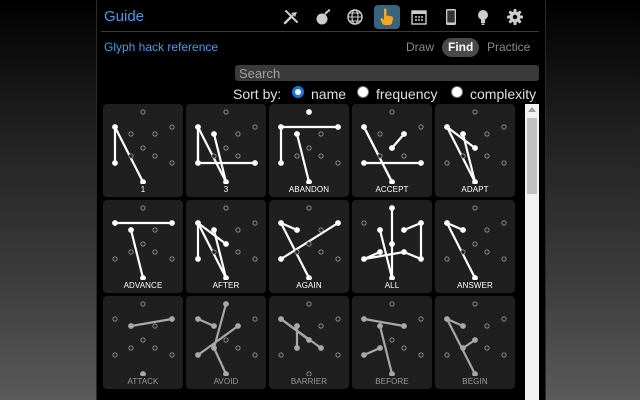 The image size is (640, 400). Describe the element at coordinates (363, 92) in the screenshot. I see `sort-radio-frequency` at that location.